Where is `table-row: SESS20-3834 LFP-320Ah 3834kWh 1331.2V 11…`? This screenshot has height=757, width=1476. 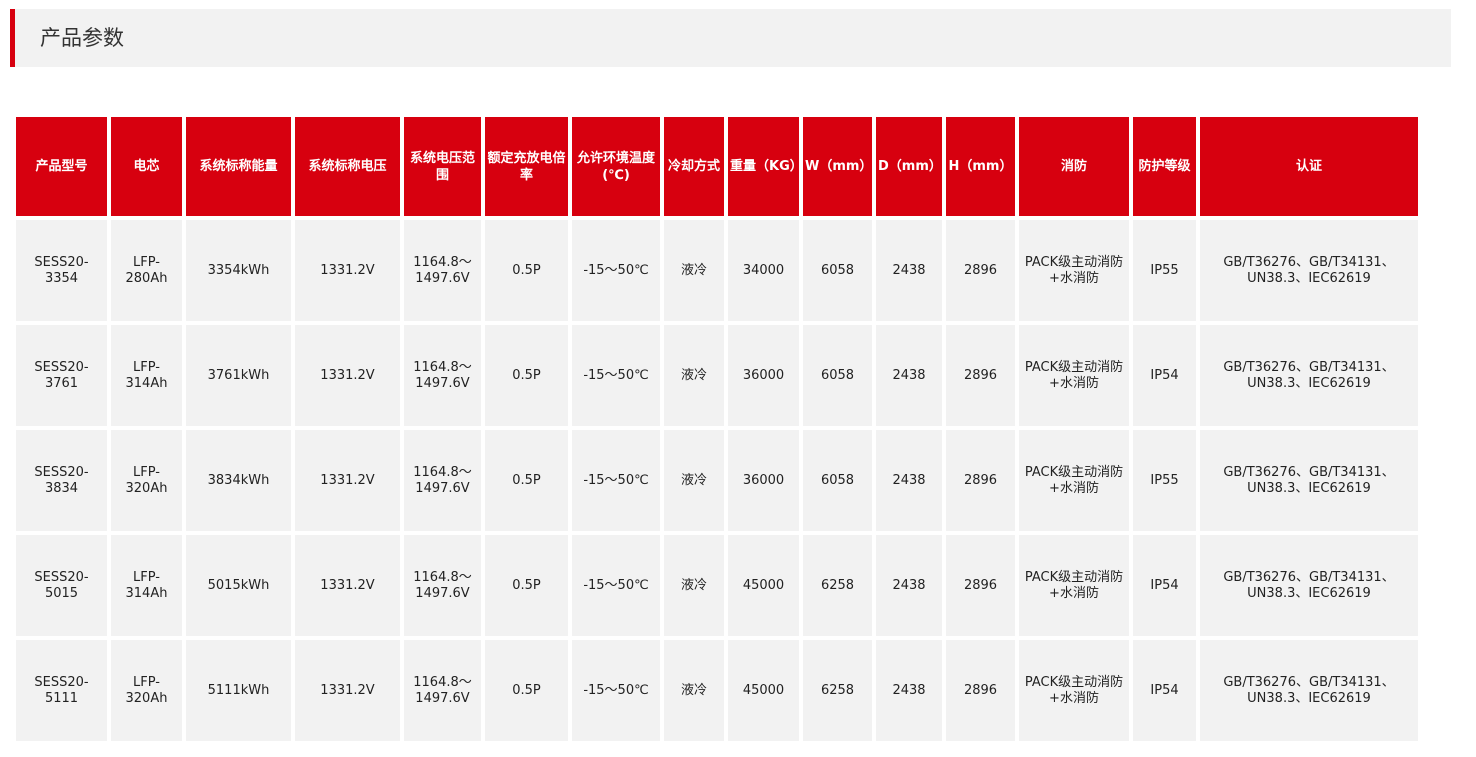 table-row: SESS20-3834 LFP-320Ah 3834kWh 1331.2V 11… is located at coordinates (717, 480).